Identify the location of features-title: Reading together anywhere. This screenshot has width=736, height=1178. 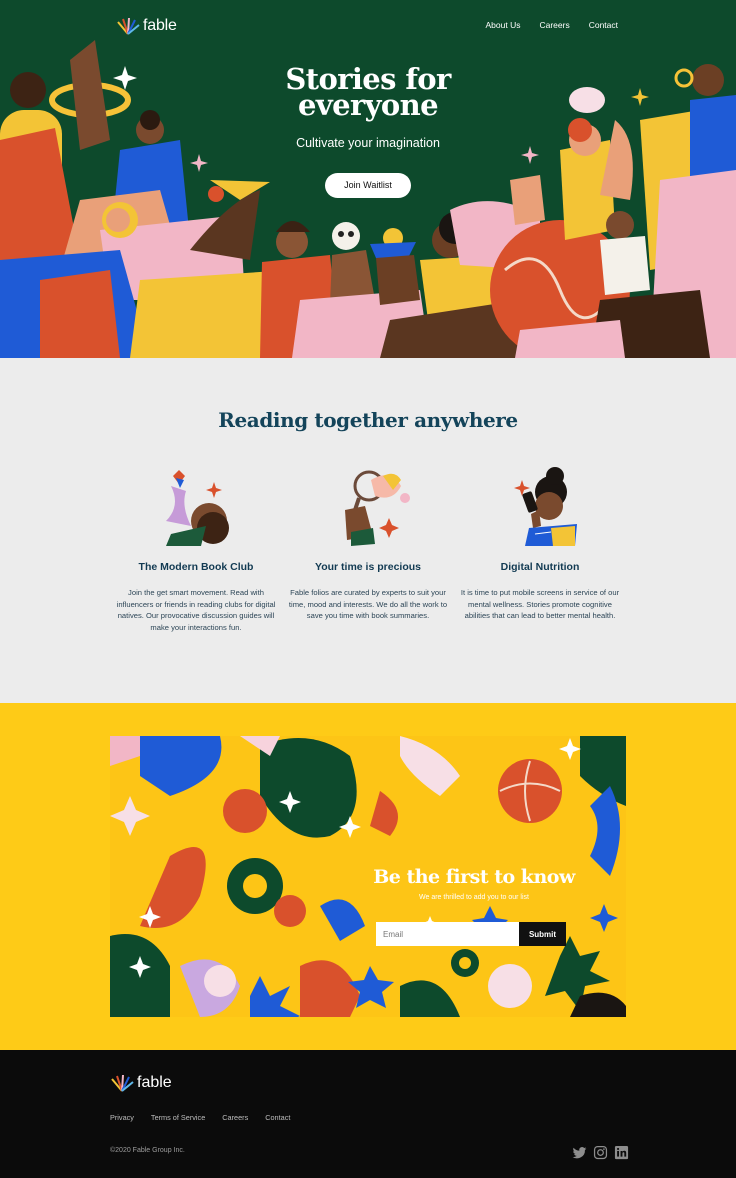
(368, 420).